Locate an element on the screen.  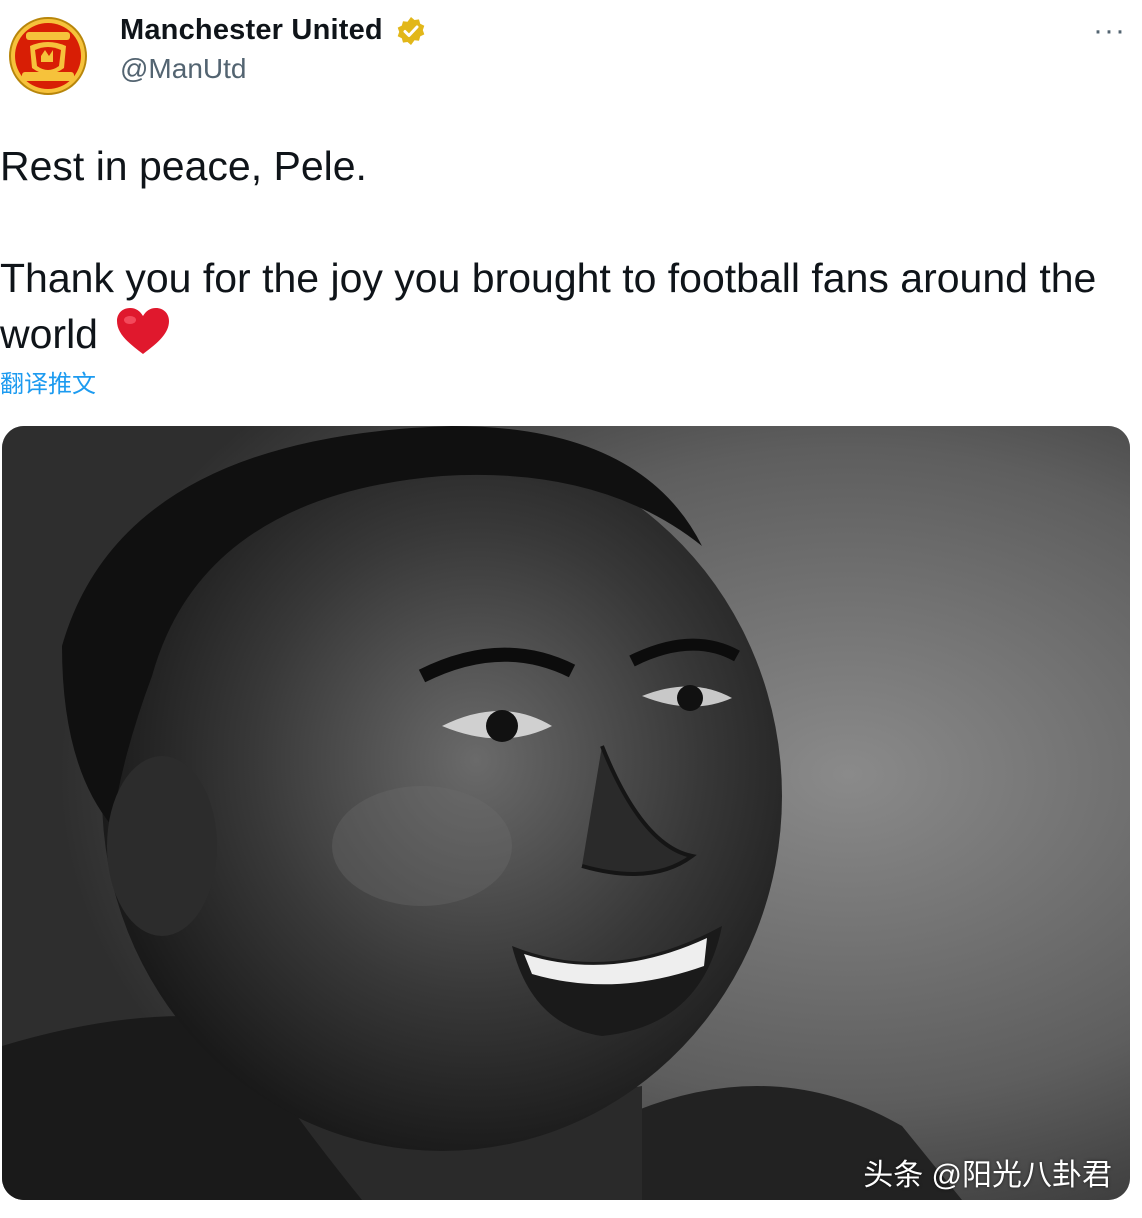
verified-gold-badge-icon is located at coordinates (411, 30).